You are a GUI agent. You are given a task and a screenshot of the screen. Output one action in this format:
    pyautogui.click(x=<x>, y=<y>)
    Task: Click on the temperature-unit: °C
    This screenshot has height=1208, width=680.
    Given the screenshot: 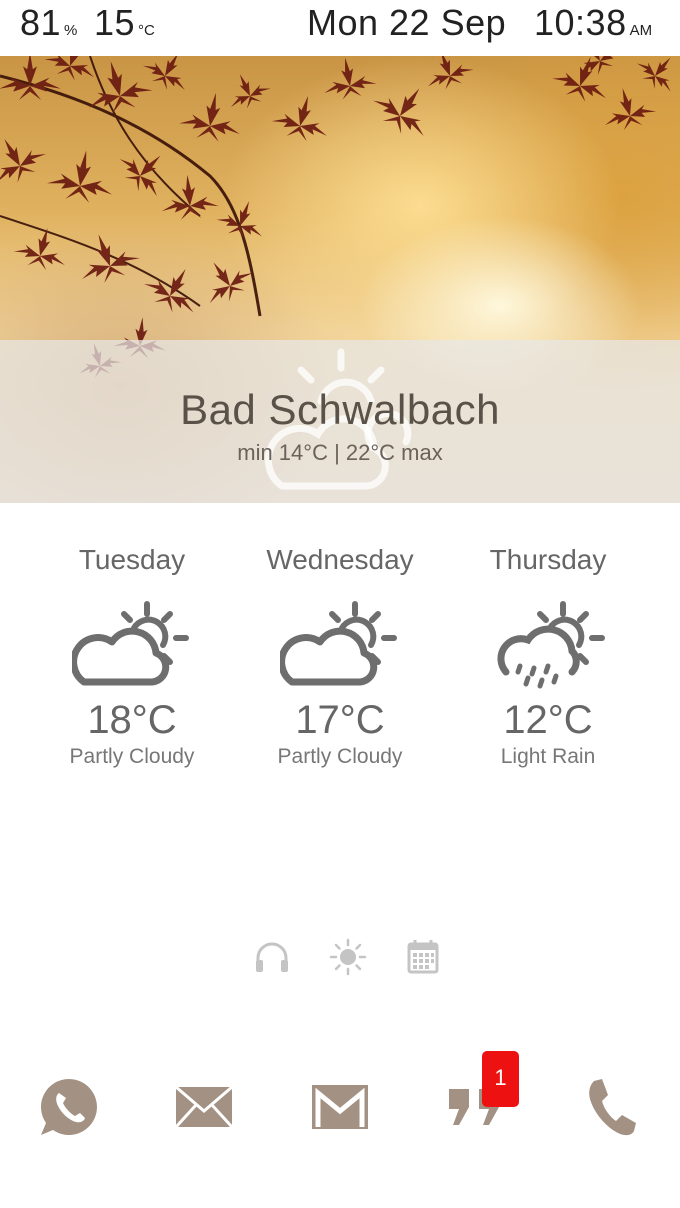 What is the action you would take?
    pyautogui.click(x=146, y=30)
    